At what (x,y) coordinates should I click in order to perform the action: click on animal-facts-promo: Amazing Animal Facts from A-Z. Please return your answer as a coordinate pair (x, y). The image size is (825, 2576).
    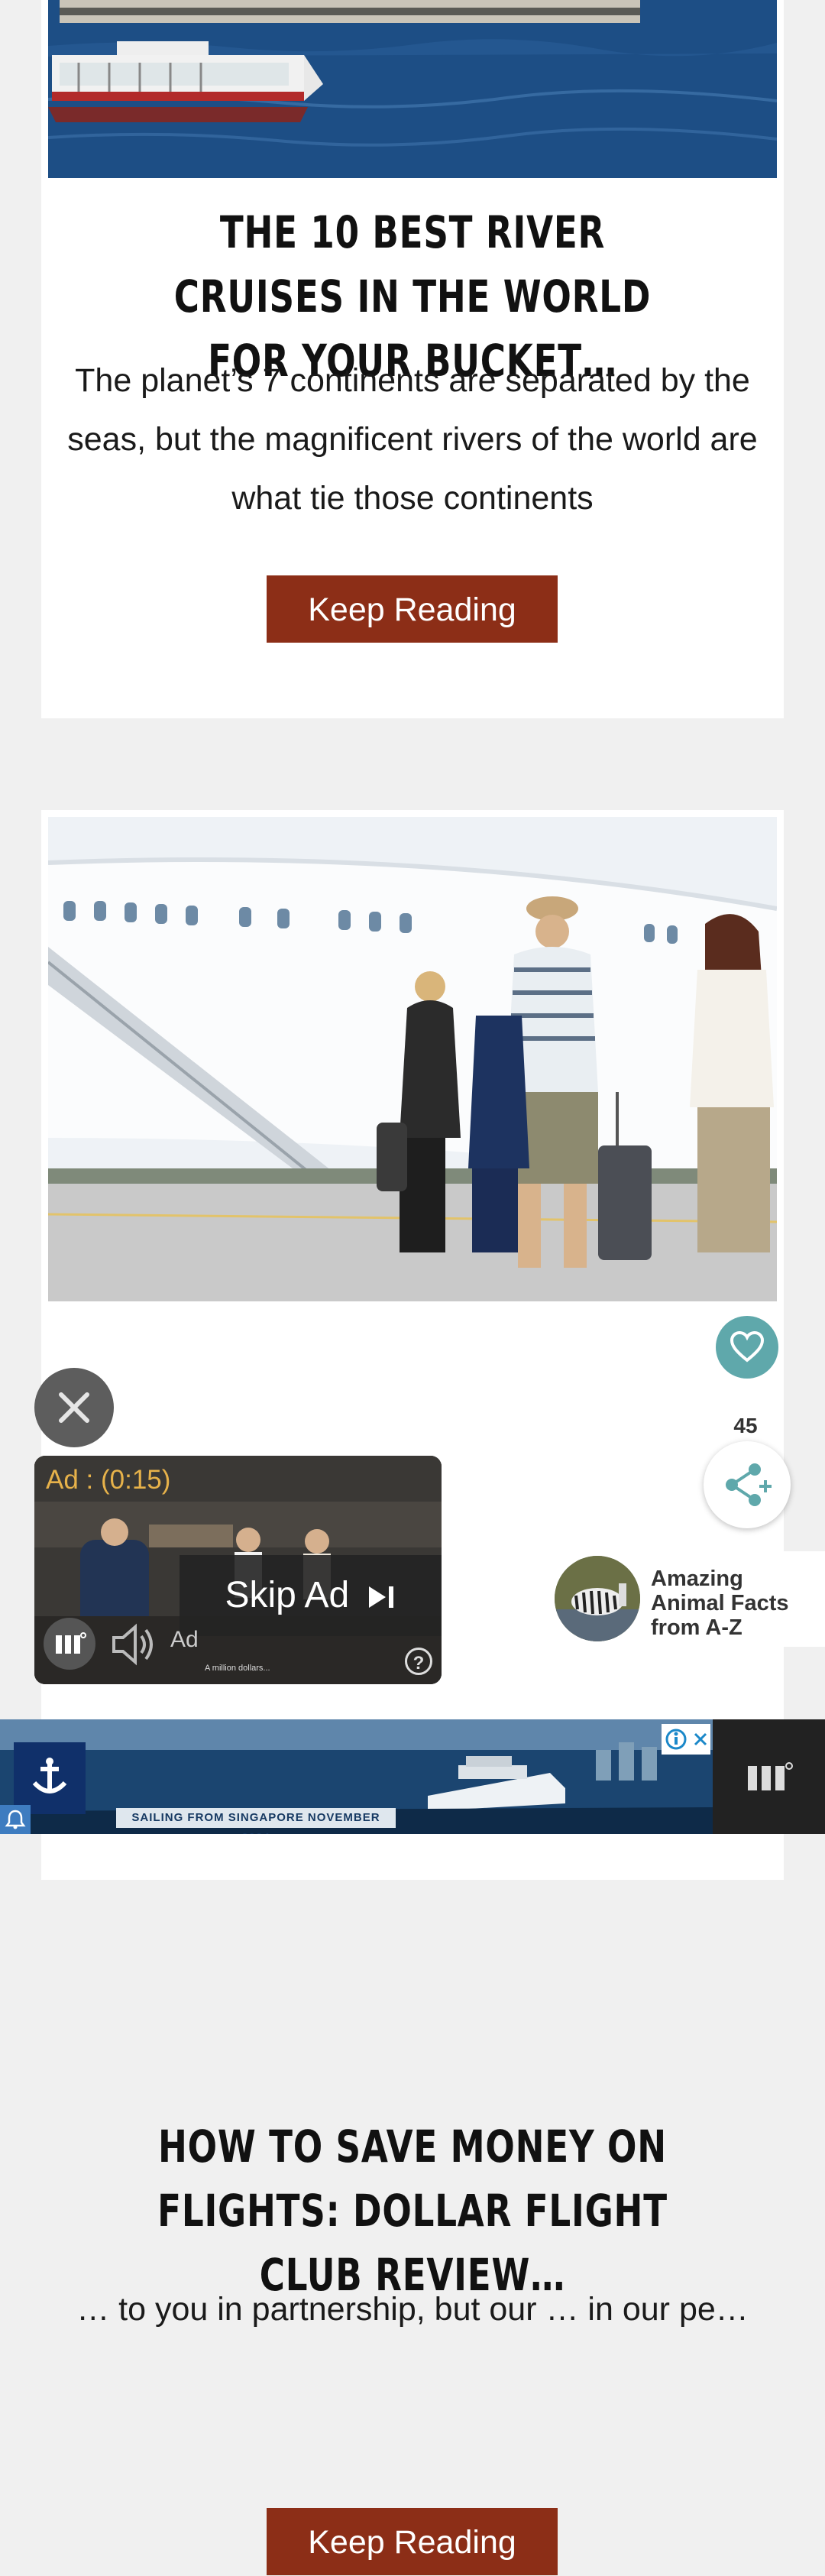
    Looking at the image, I should click on (687, 1599).